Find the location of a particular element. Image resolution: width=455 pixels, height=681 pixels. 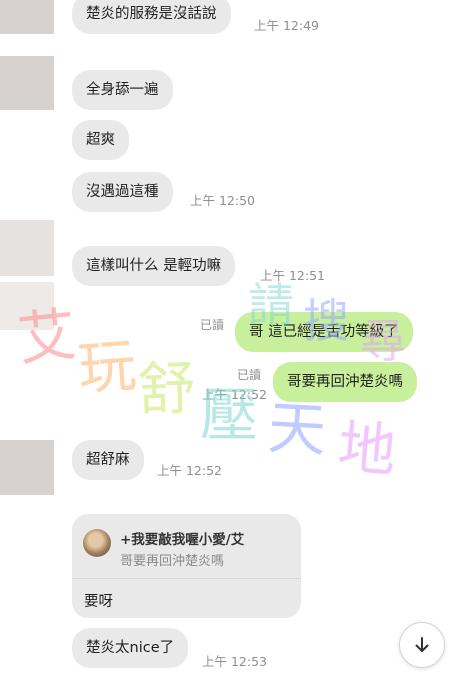

arrow-down-icon is located at coordinates (422, 644).